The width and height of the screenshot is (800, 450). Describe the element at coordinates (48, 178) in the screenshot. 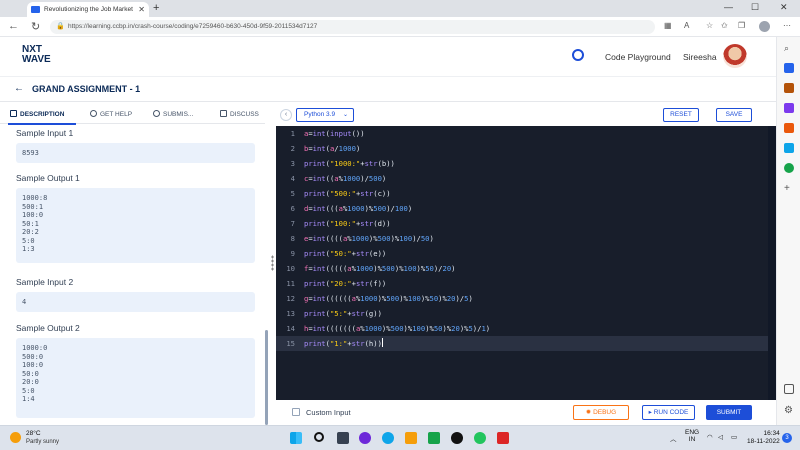

I see `sample-output-1-label: Sample Output 1` at that location.